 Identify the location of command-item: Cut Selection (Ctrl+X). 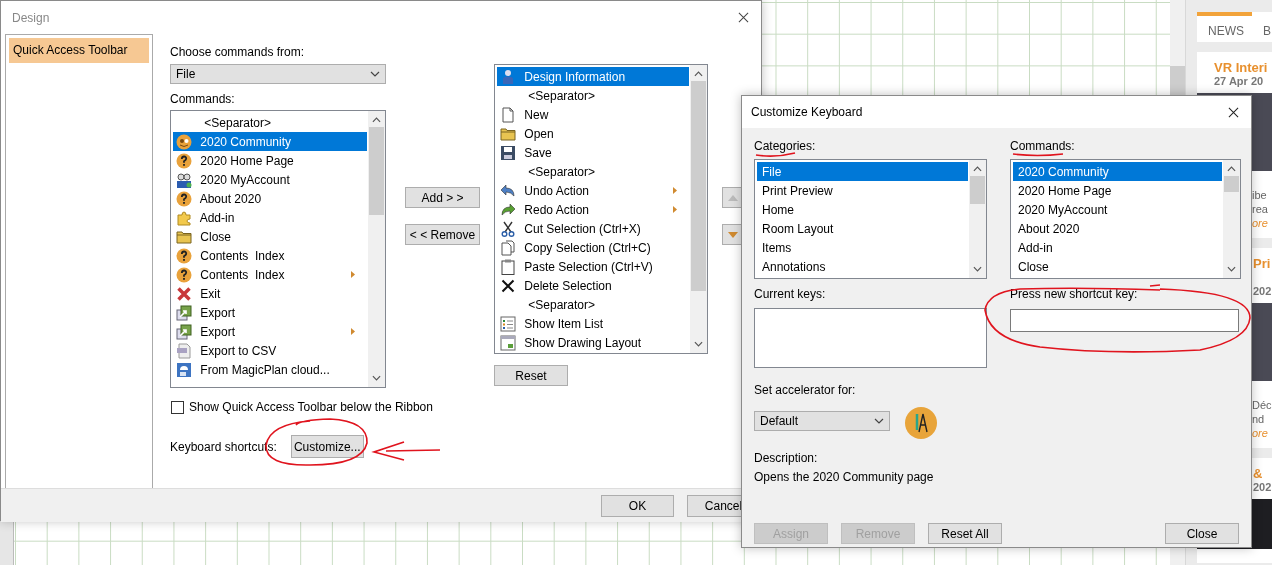
(593, 228).